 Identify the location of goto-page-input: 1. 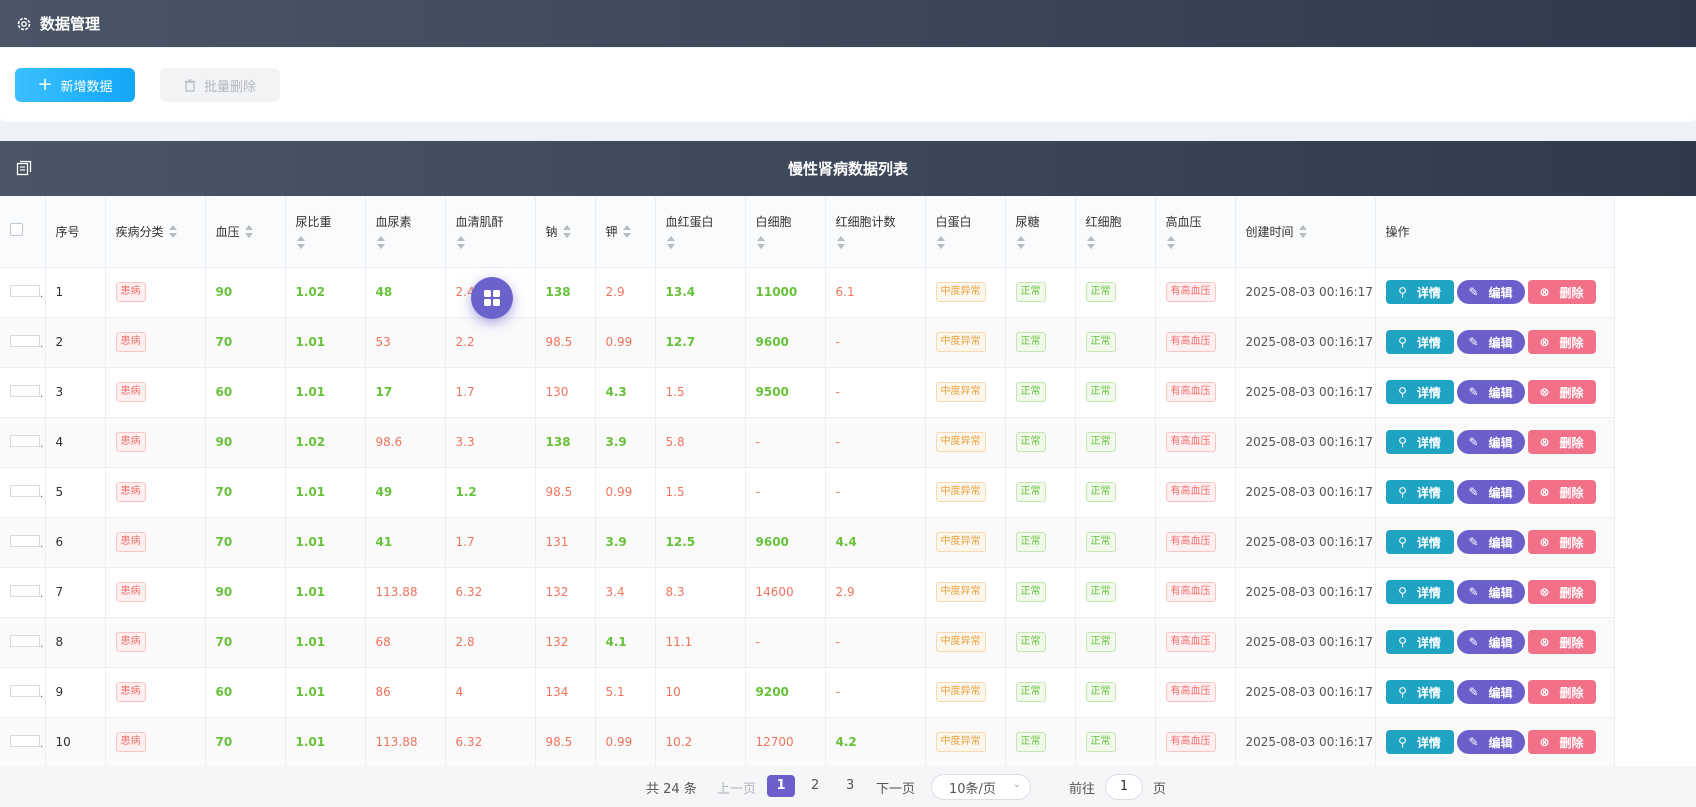
(1124, 787).